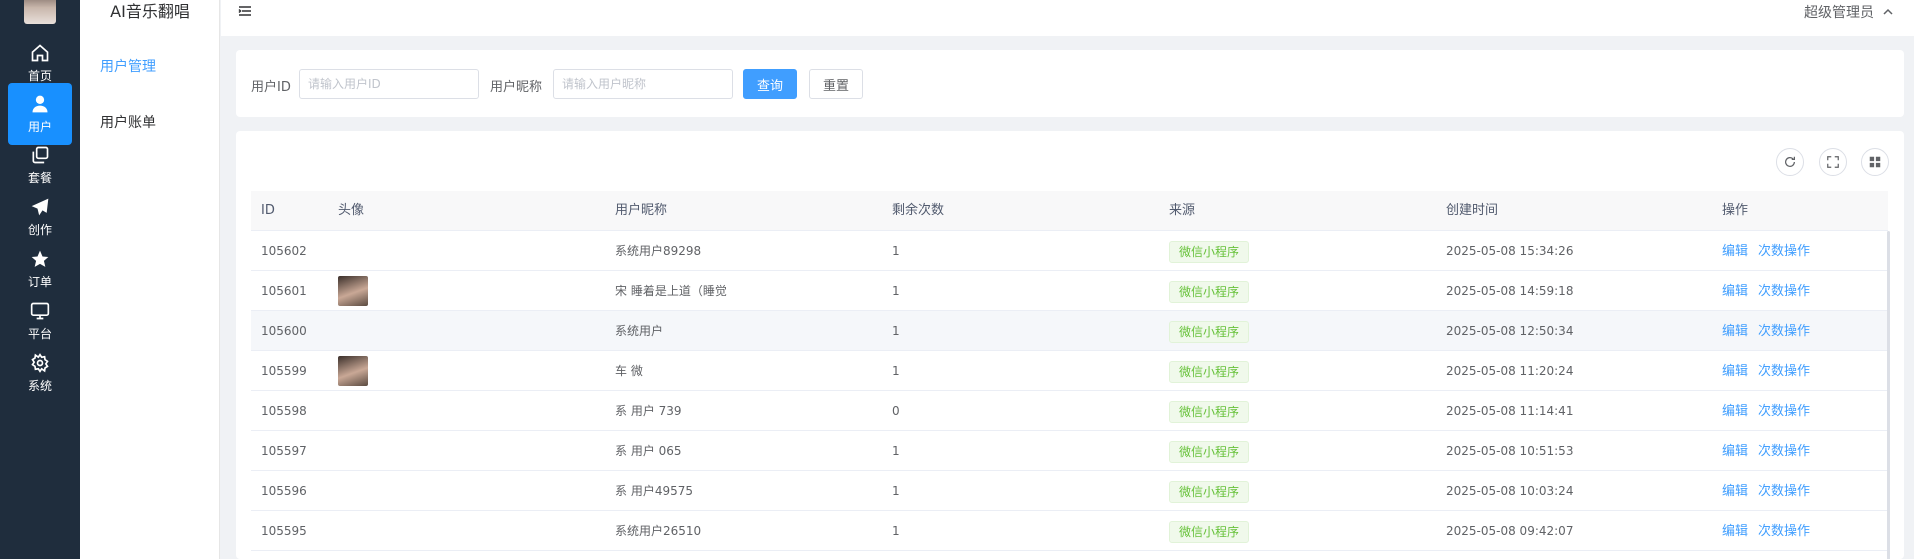 The width and height of the screenshot is (1914, 559). I want to click on cell-id: 105602, so click(284, 251).